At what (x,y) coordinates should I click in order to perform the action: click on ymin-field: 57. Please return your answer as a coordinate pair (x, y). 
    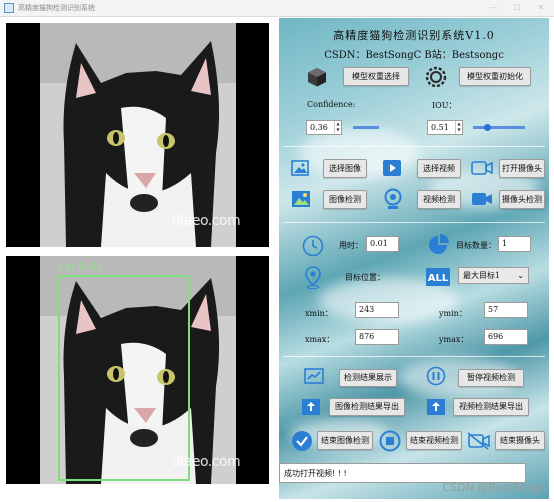
    Looking at the image, I should click on (506, 310).